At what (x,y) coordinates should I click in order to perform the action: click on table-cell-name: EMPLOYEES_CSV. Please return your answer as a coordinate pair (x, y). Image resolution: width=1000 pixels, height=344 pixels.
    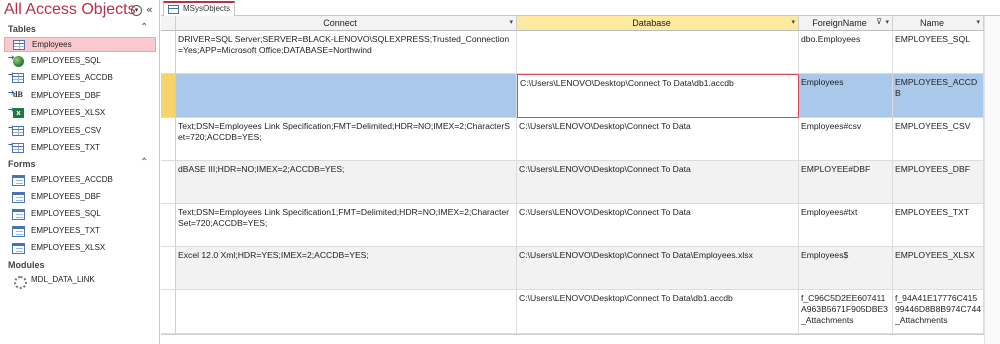
    Looking at the image, I should click on (938, 139).